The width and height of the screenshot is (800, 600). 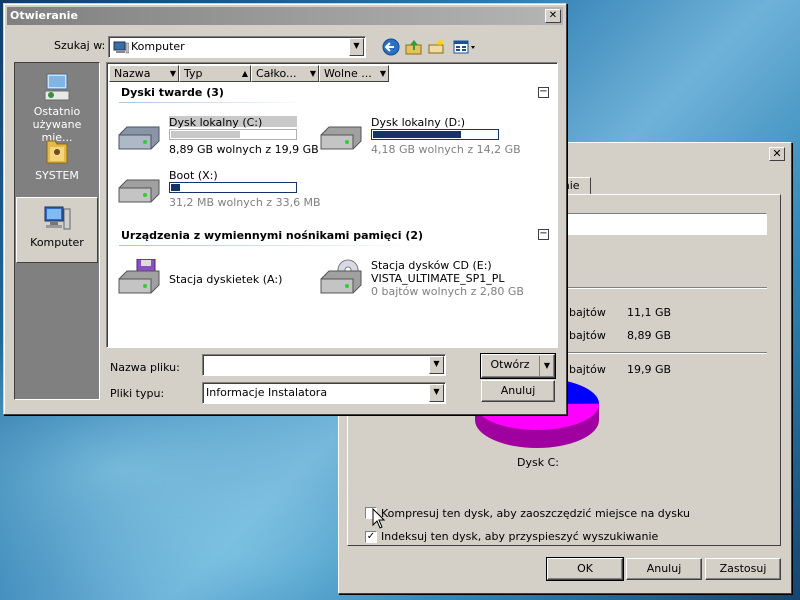 What do you see at coordinates (57, 152) in the screenshot?
I see `user-folder-icon` at bounding box center [57, 152].